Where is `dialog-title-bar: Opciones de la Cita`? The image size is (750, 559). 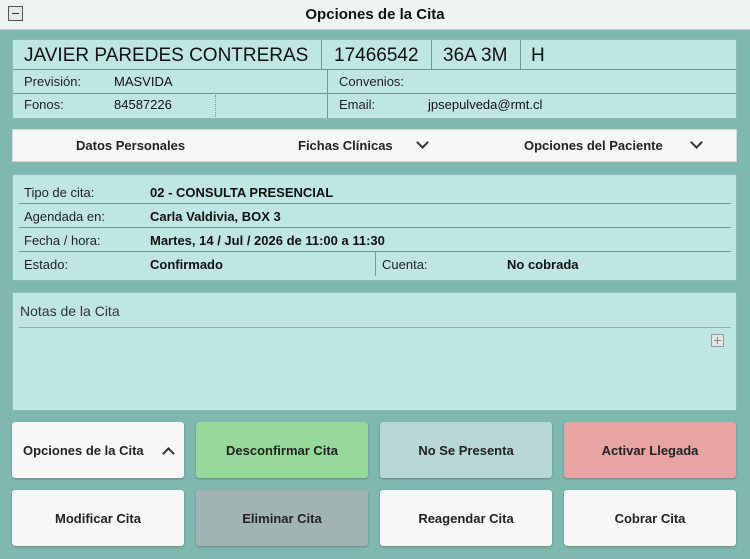
dialog-title-bar: Opciones de la Cita is located at coordinates (375, 15).